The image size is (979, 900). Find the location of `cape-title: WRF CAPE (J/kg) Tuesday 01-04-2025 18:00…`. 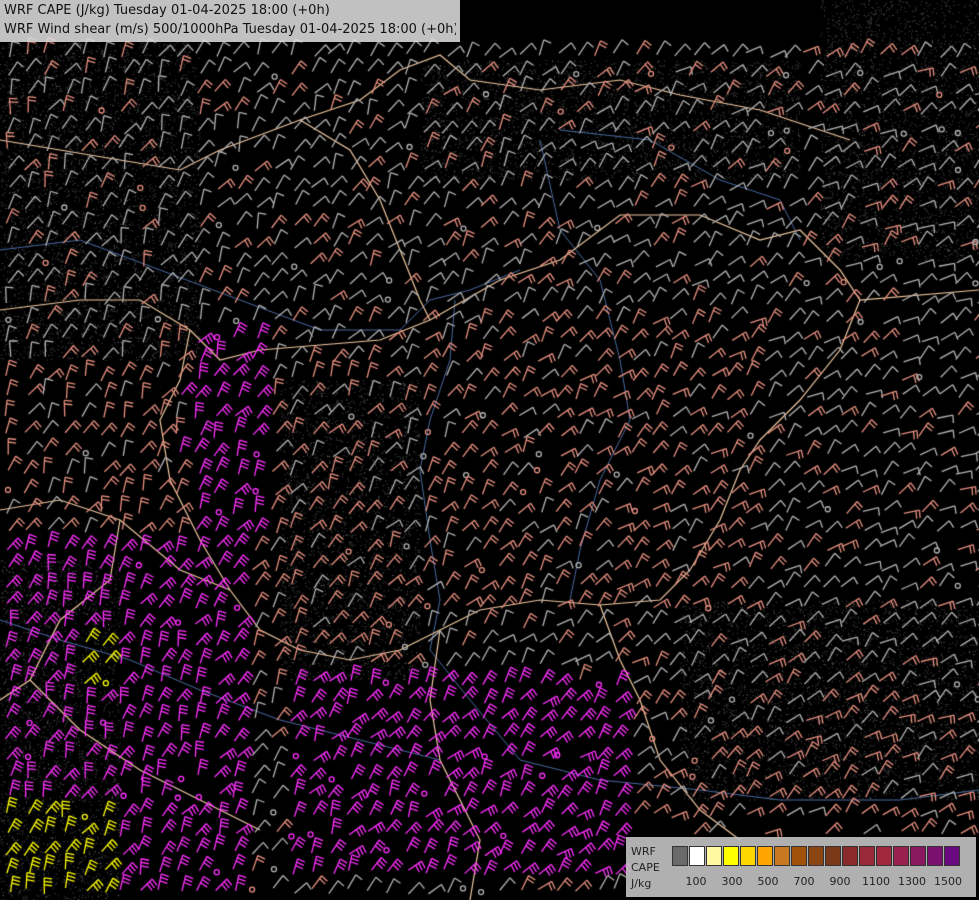

cape-title: WRF CAPE (J/kg) Tuesday 01-04-2025 18:00… is located at coordinates (167, 10).